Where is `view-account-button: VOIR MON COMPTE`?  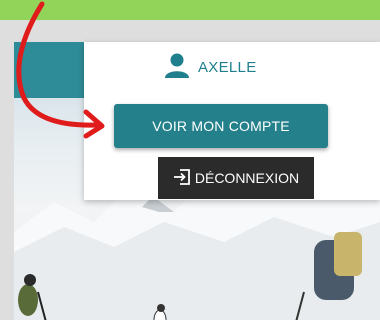 view-account-button: VOIR MON COMPTE is located at coordinates (221, 126).